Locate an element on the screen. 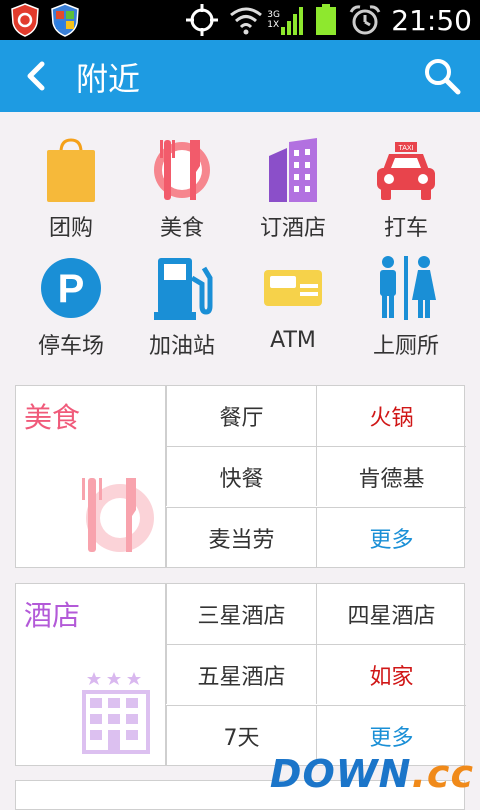 This screenshot has height=810, width=480. watermark-suffix: .cc is located at coordinates (442, 774).